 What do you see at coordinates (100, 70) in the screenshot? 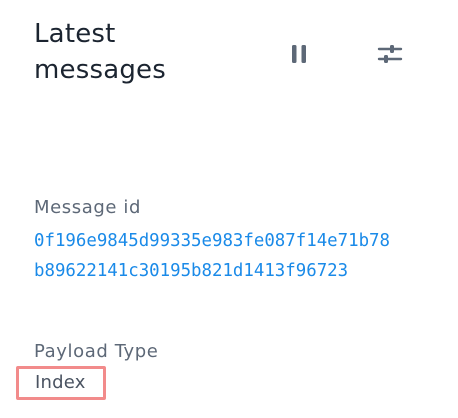
I see `panel-title-line2: messages` at bounding box center [100, 70].